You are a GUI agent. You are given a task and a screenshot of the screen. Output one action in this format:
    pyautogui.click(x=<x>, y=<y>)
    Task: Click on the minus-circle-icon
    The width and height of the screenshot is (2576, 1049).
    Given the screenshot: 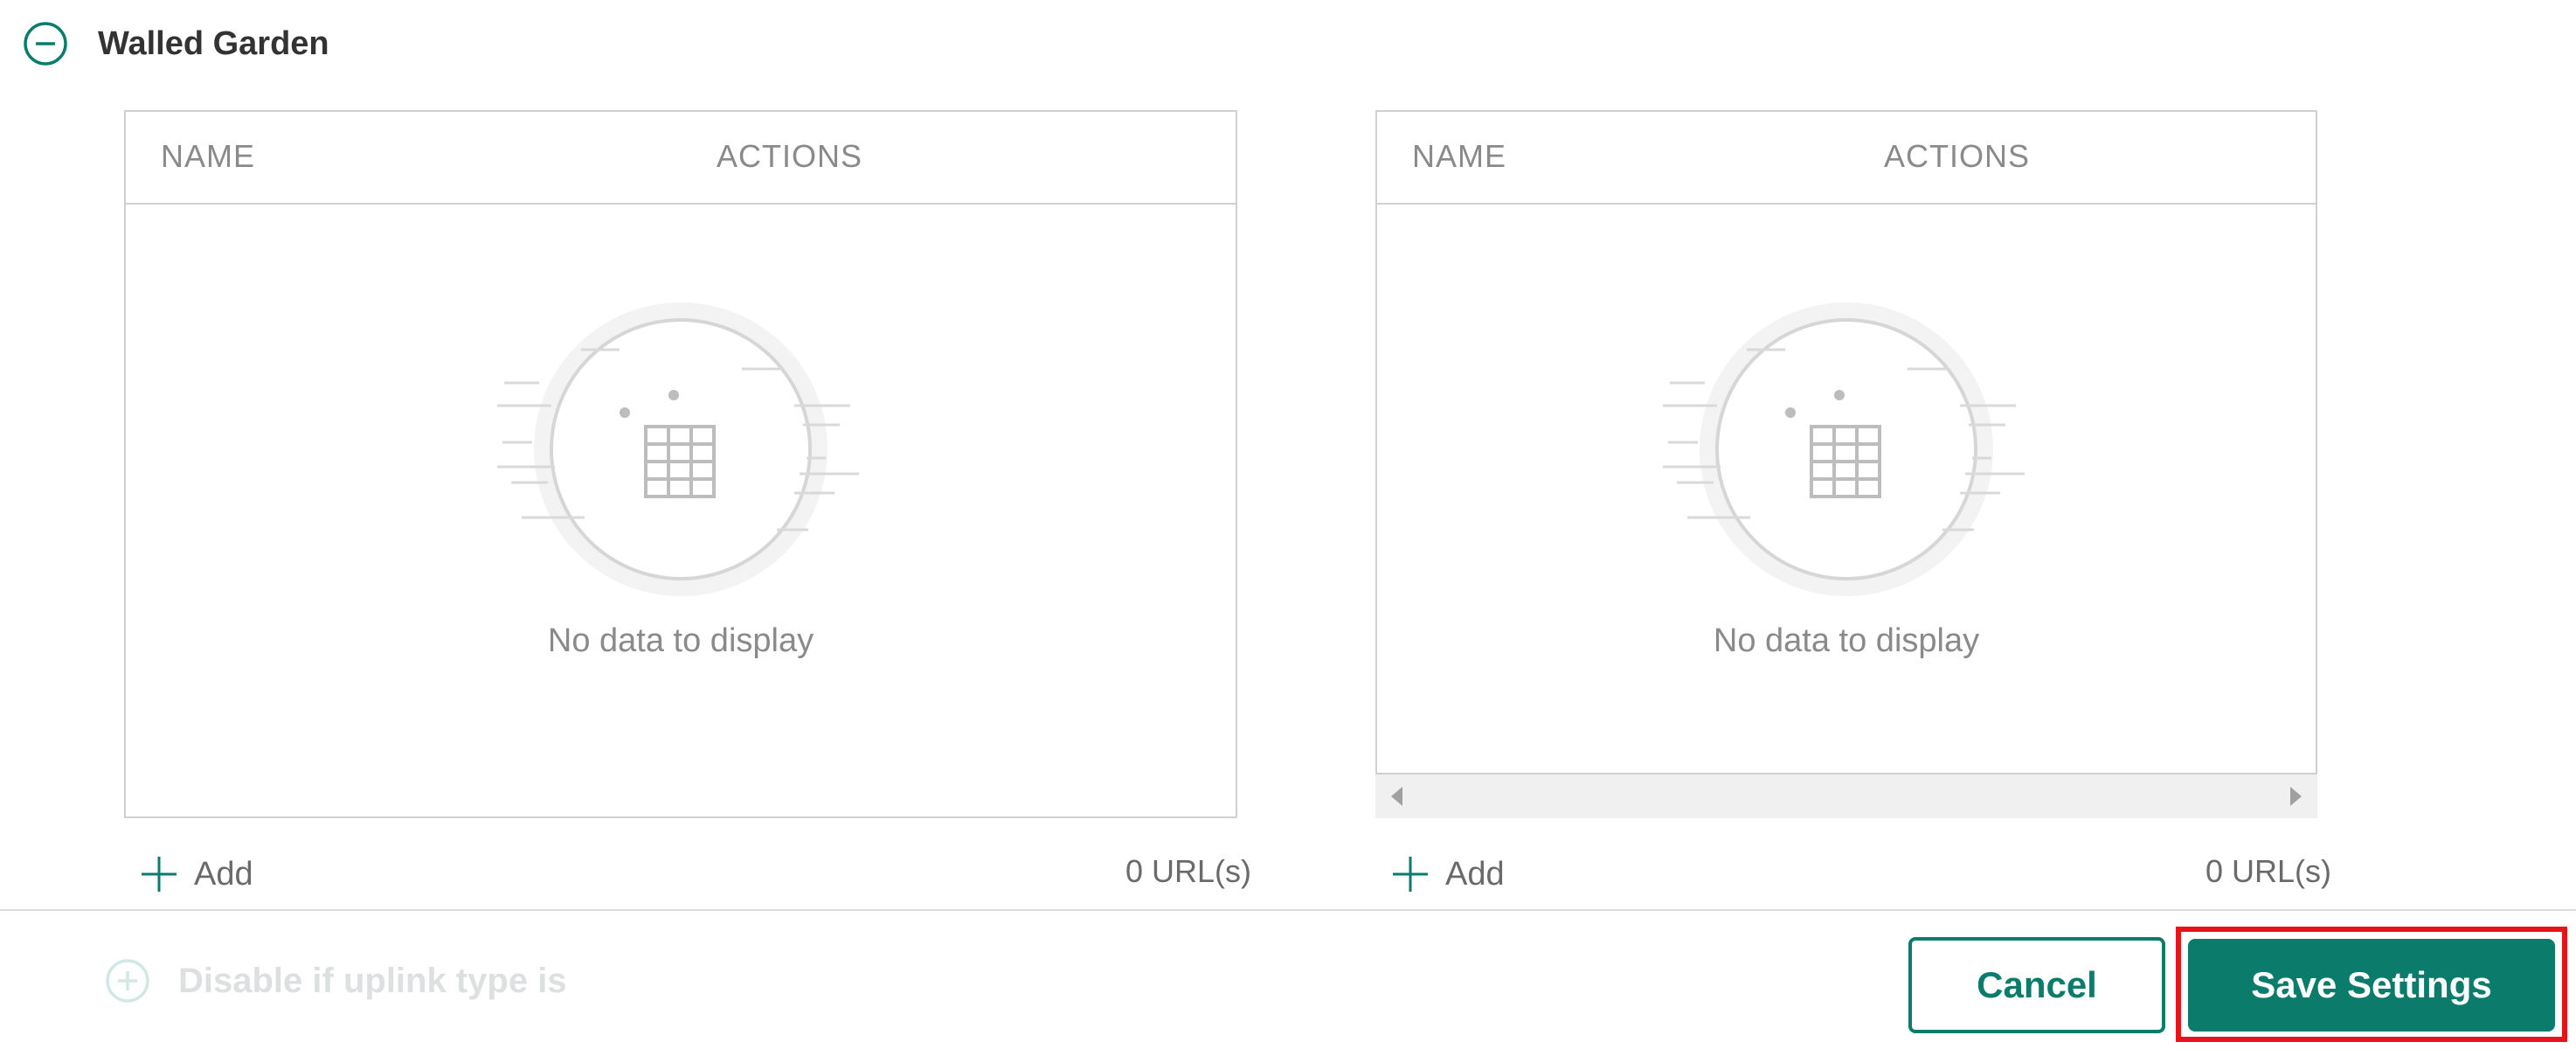 What is the action you would take?
    pyautogui.click(x=45, y=43)
    